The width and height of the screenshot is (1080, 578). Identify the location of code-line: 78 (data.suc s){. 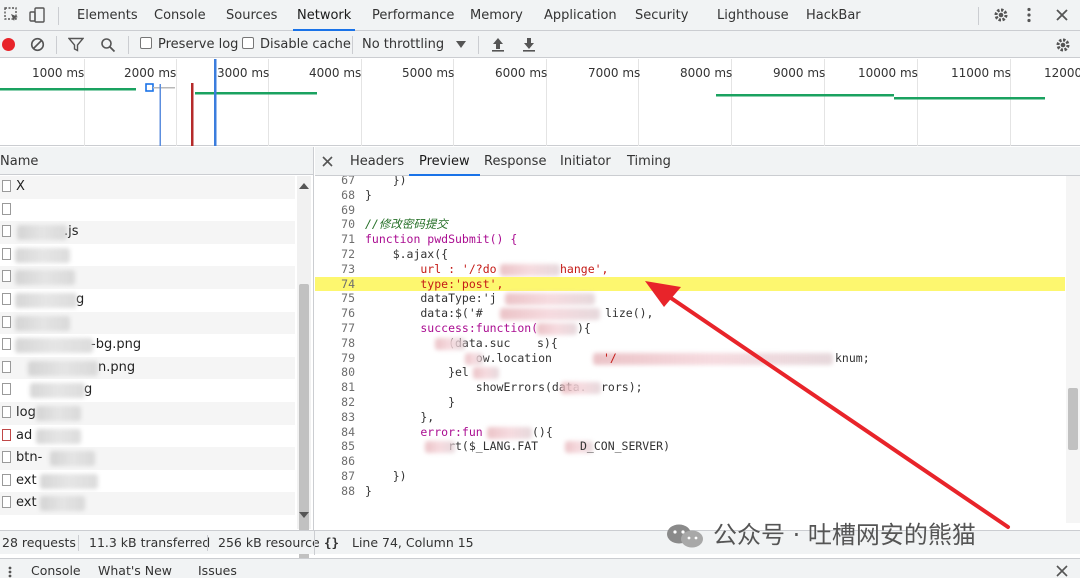
(690, 343).